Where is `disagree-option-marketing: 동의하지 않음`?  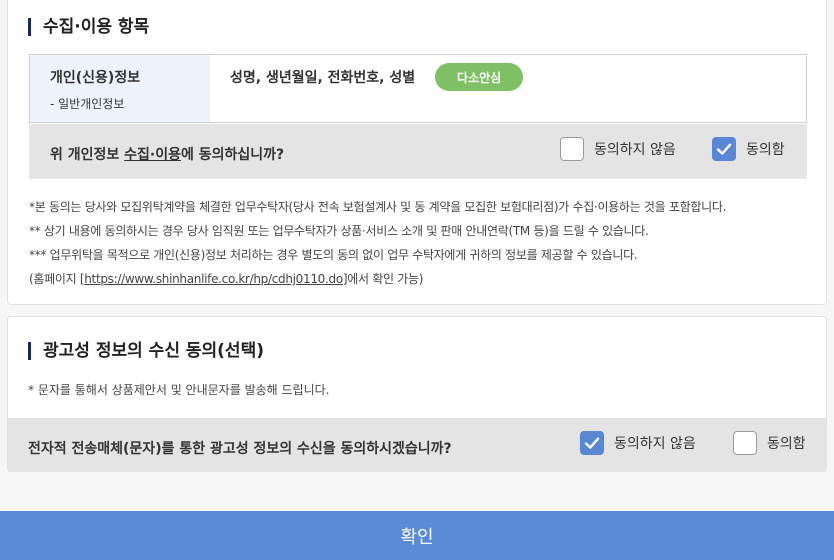
disagree-option-marketing: 동의하지 않음 is located at coordinates (638, 443).